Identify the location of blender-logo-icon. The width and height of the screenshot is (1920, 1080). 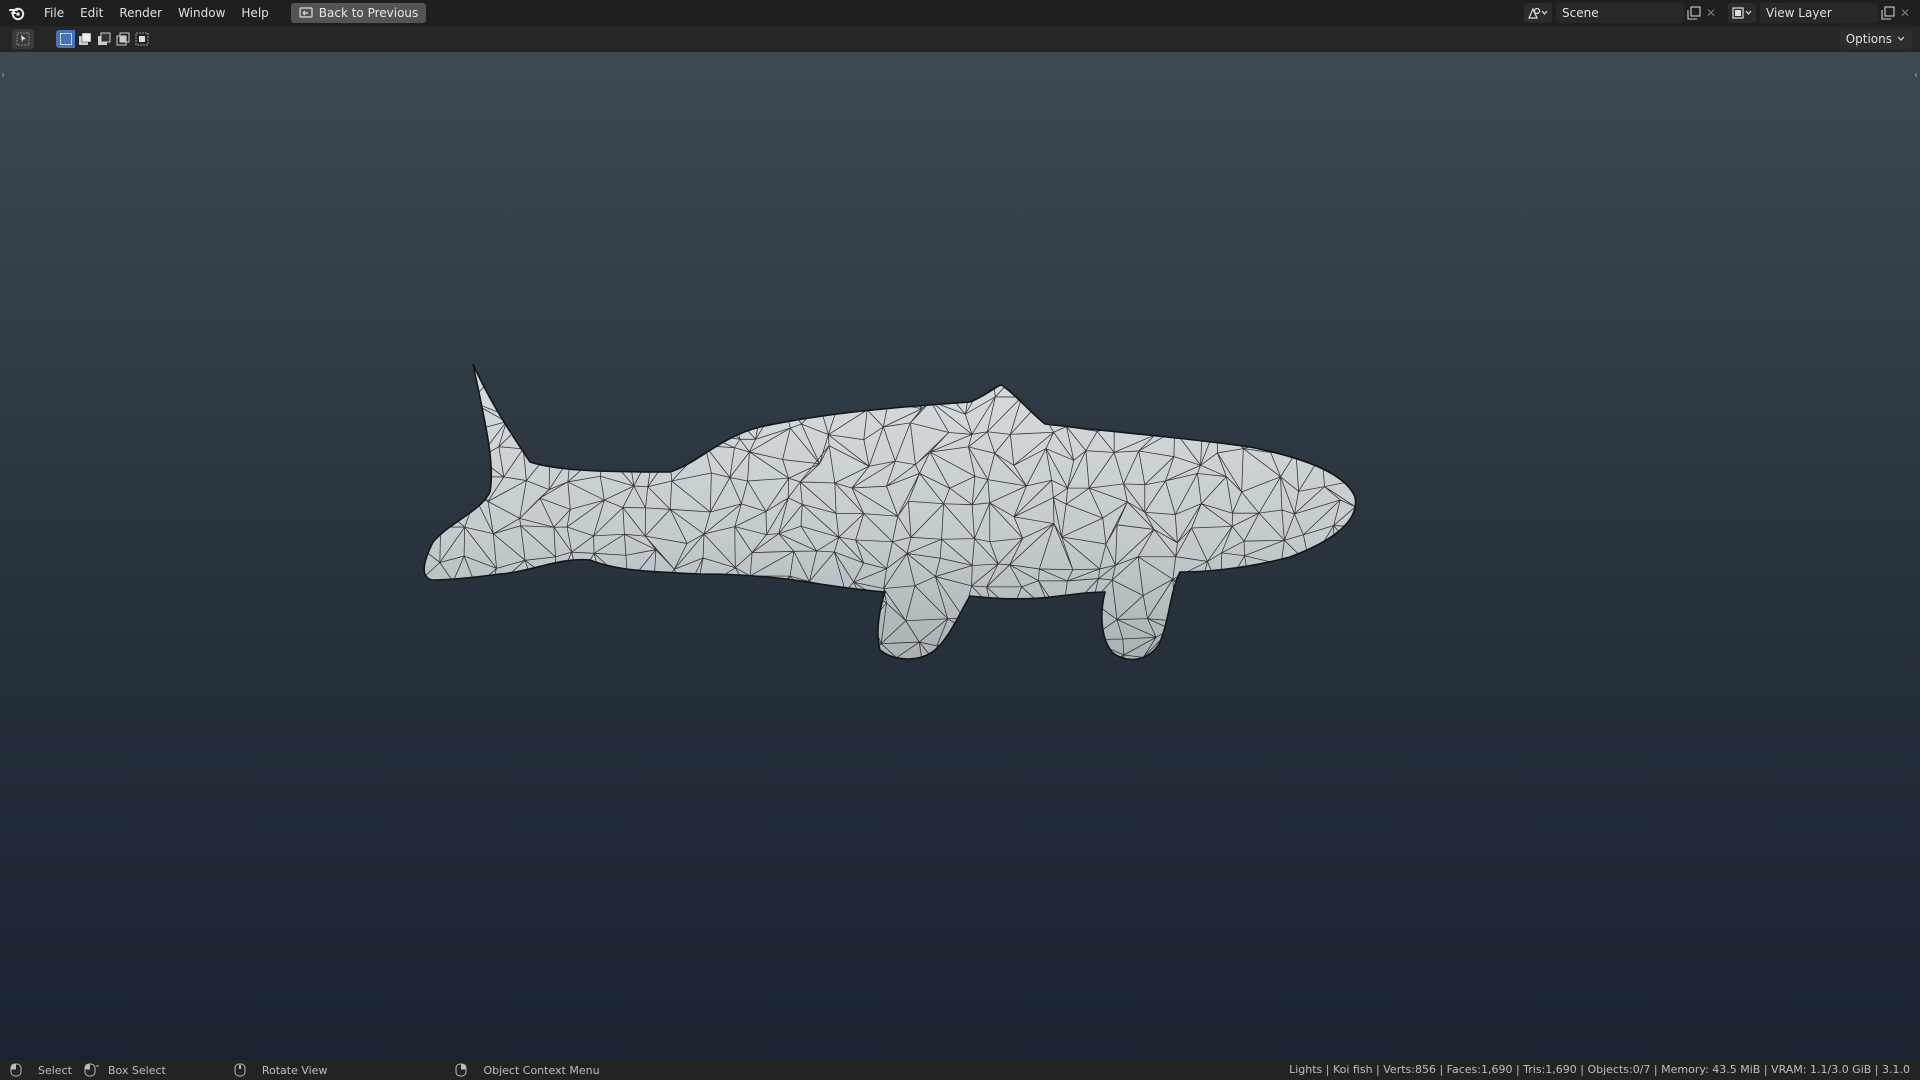
(17, 13).